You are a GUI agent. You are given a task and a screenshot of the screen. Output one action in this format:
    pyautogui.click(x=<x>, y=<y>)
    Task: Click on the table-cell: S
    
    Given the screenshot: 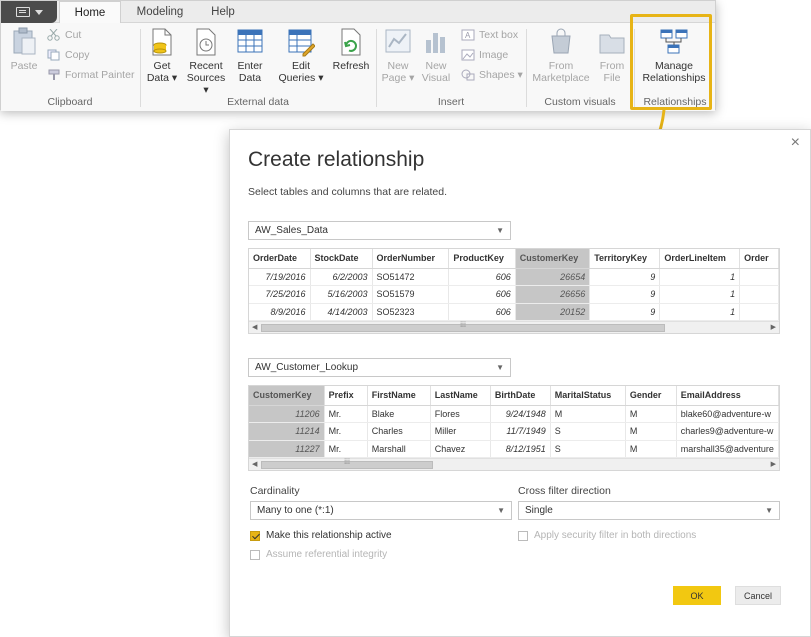 What is the action you would take?
    pyautogui.click(x=588, y=449)
    